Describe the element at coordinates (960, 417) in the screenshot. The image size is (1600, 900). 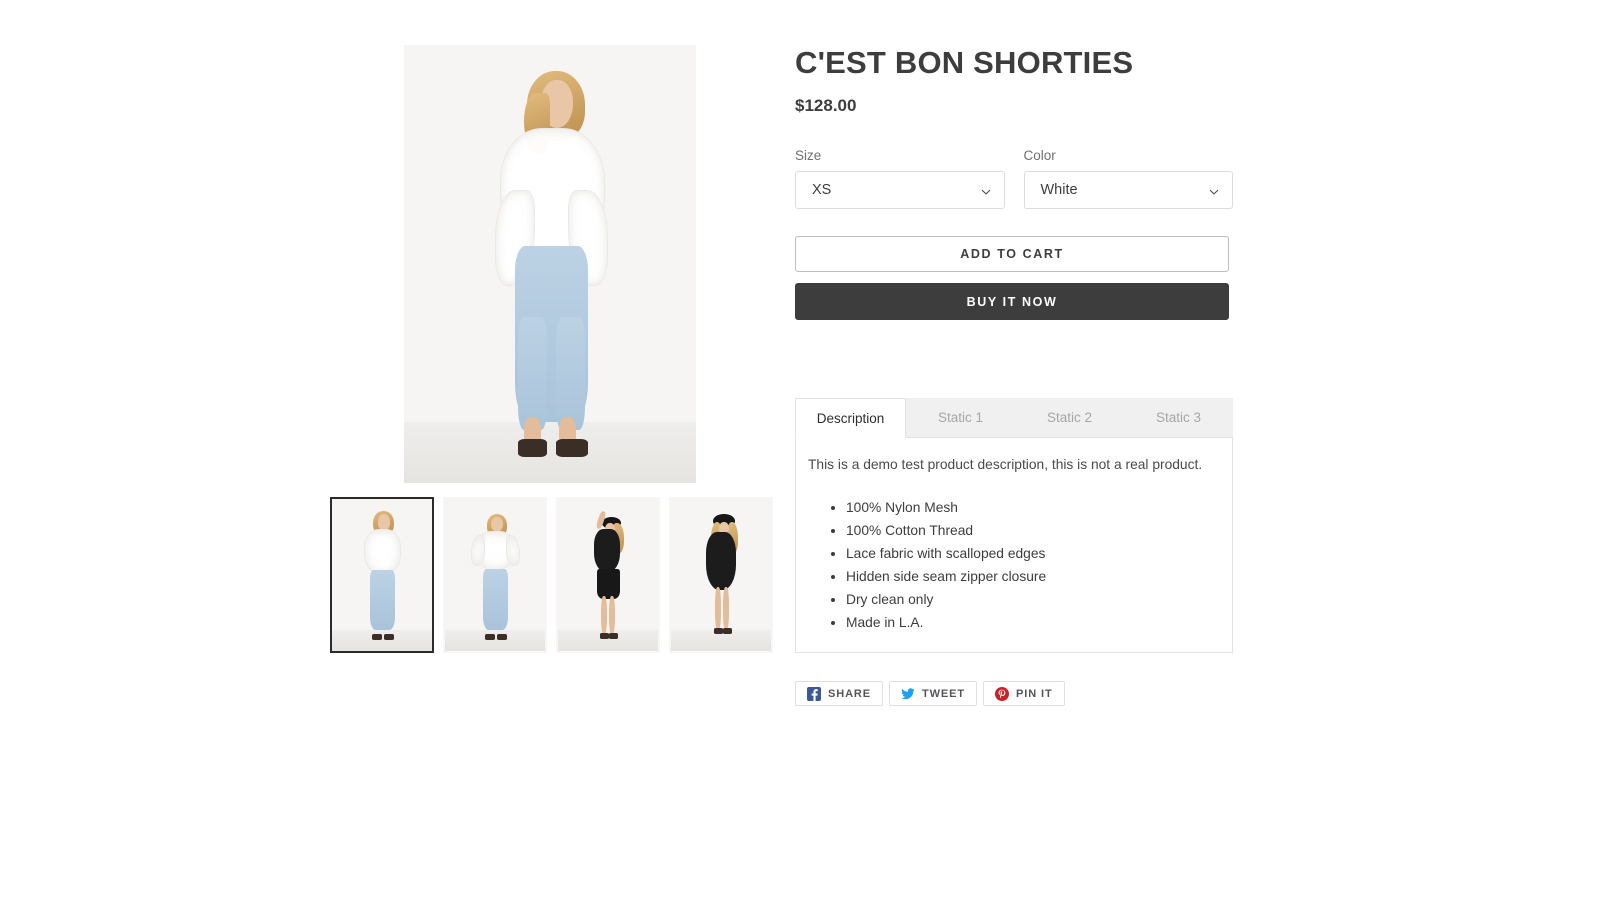
I see `tab-static-1: Static 1` at that location.